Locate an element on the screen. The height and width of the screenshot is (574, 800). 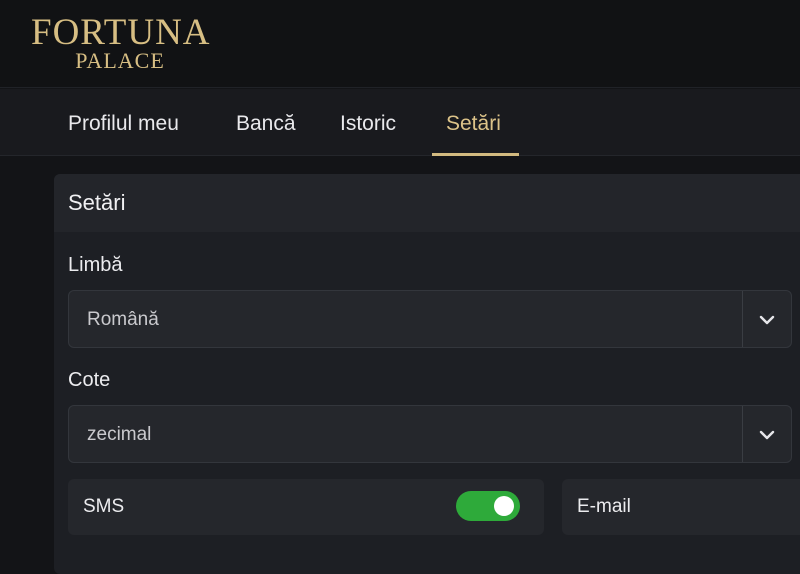
email-label: E-mail is located at coordinates (604, 506).